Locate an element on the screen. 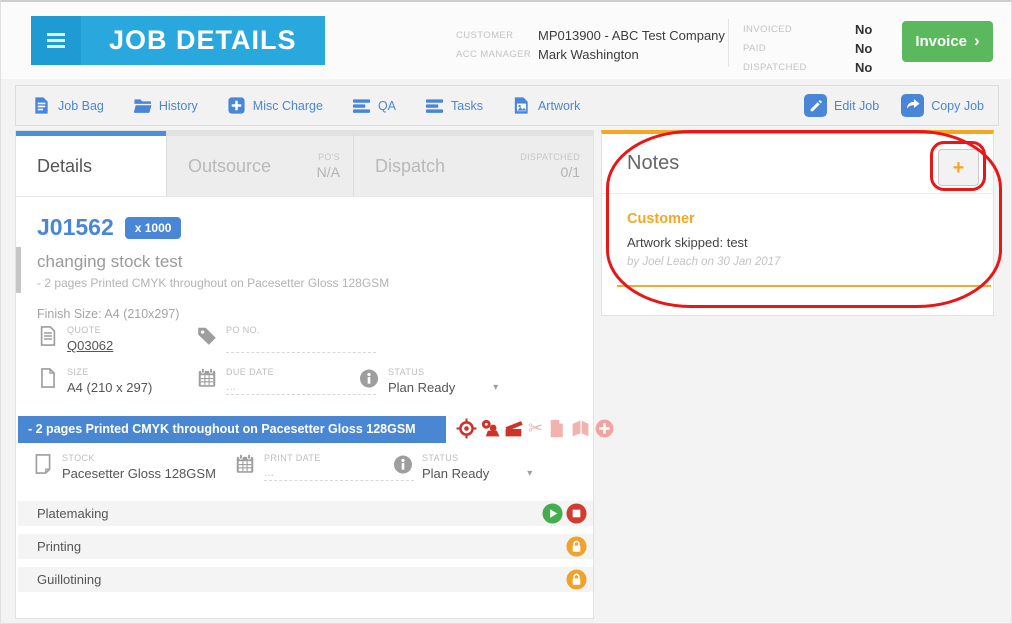  page-icon is located at coordinates (48, 378).